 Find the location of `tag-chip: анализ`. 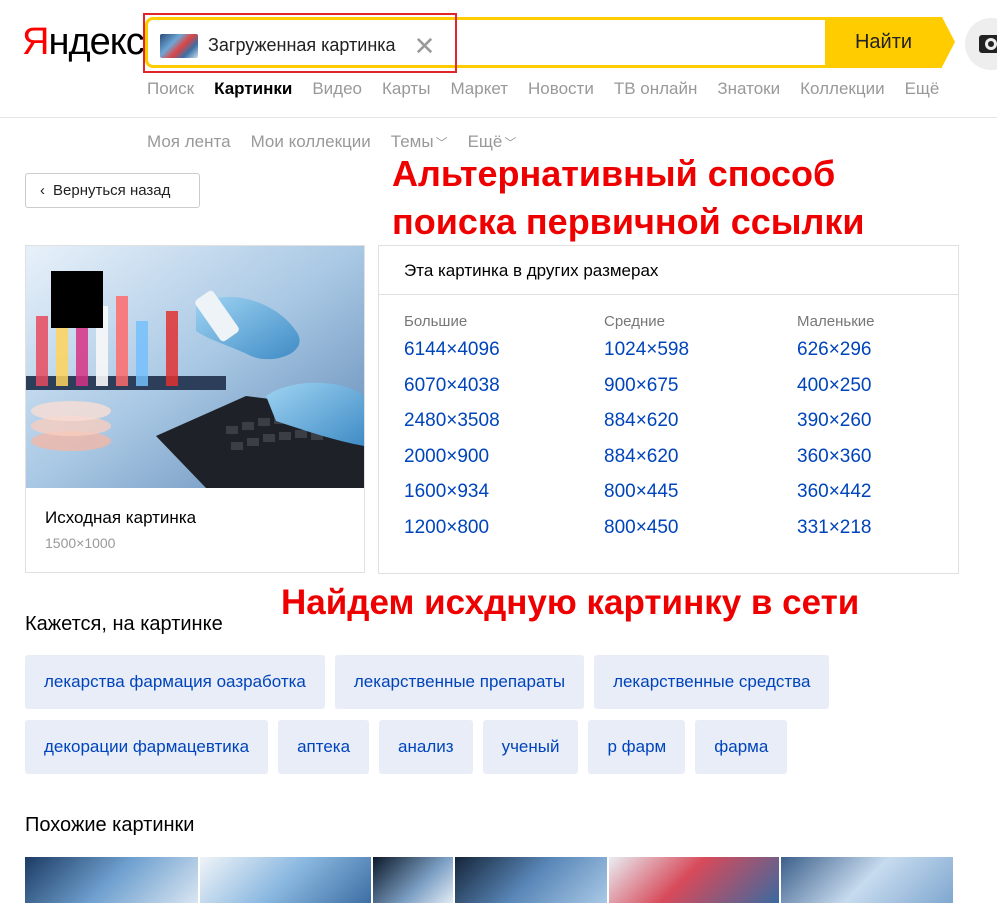

tag-chip: анализ is located at coordinates (426, 747).